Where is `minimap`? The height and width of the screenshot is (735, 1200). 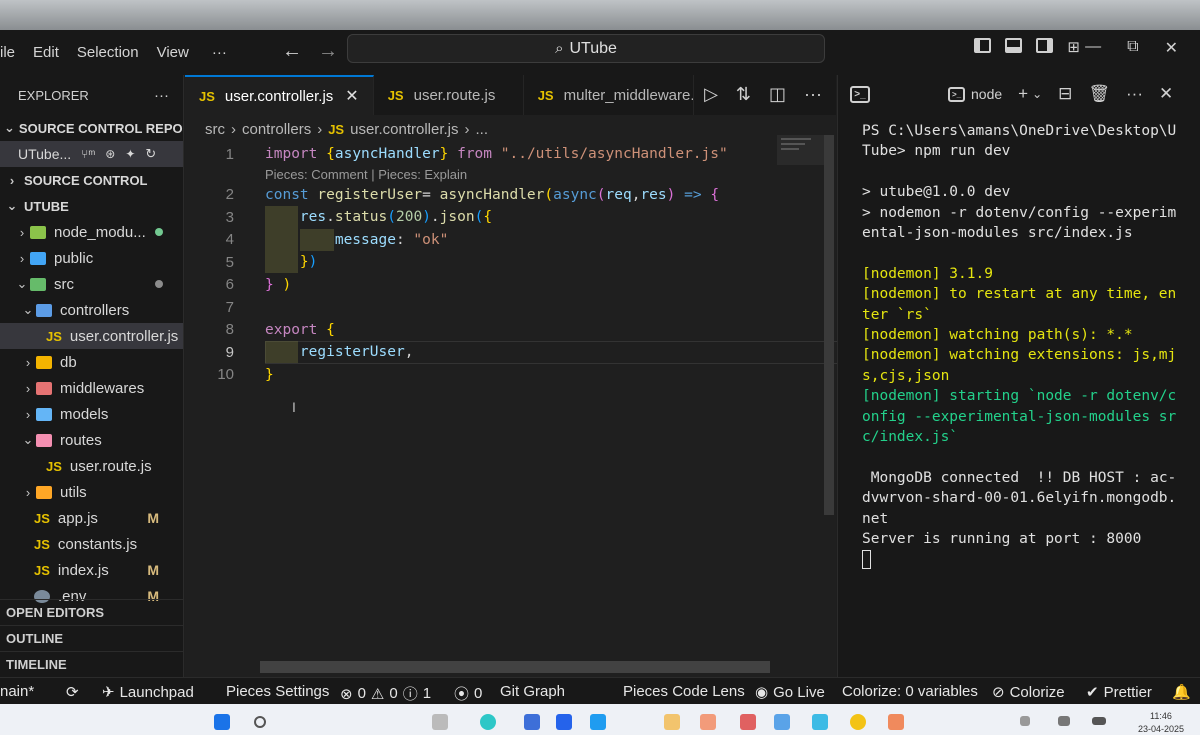
minimap is located at coordinates (801, 150).